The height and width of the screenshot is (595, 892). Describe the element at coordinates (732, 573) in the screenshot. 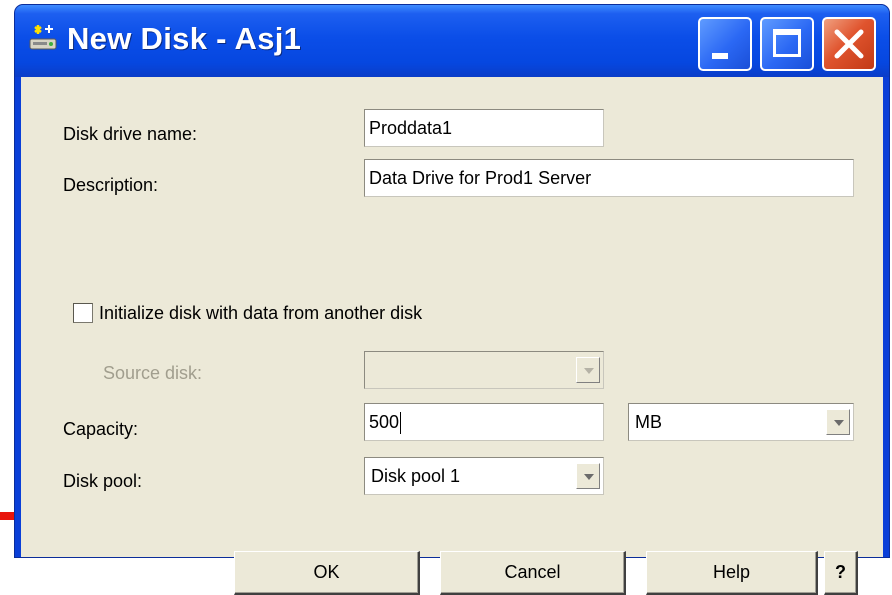

I see `help-button: Help` at that location.